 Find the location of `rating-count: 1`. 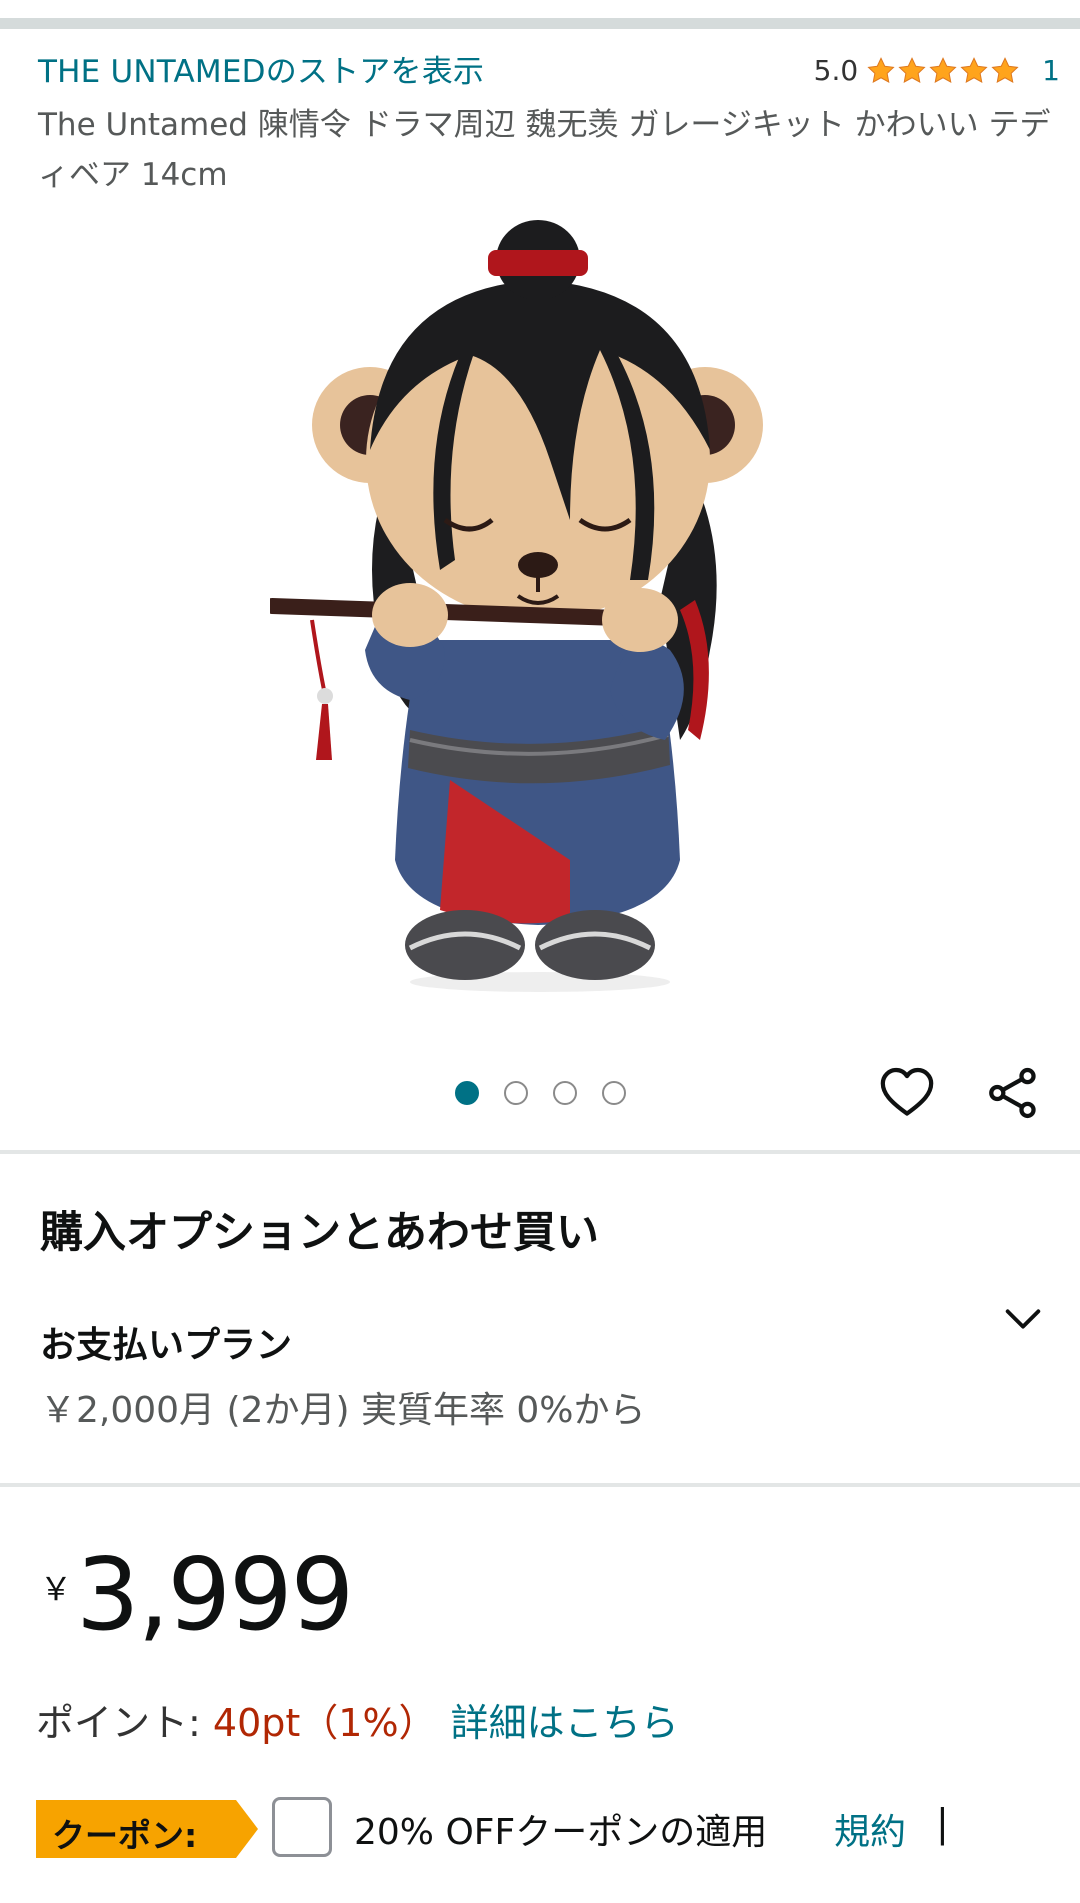

rating-count: 1 is located at coordinates (1051, 70).